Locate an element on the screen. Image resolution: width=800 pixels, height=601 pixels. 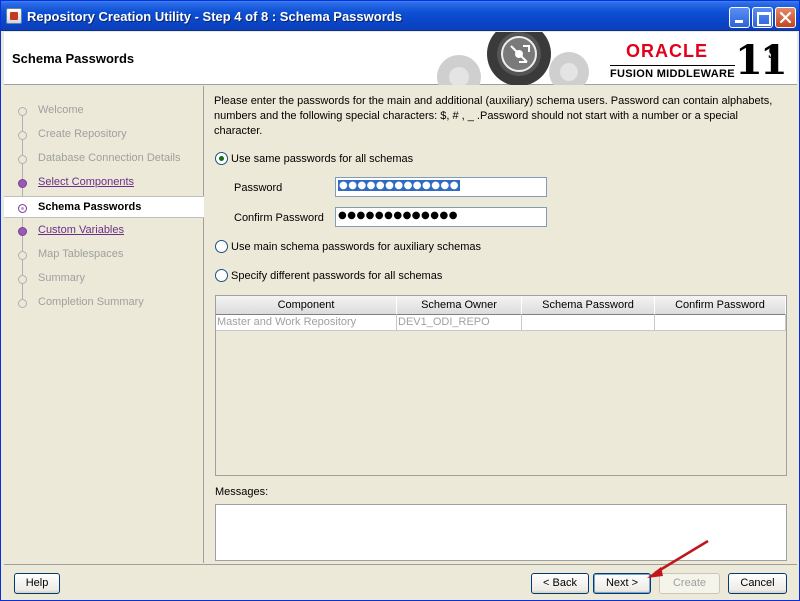
nav-step-summary: Summary is located at coordinates (104, 279).